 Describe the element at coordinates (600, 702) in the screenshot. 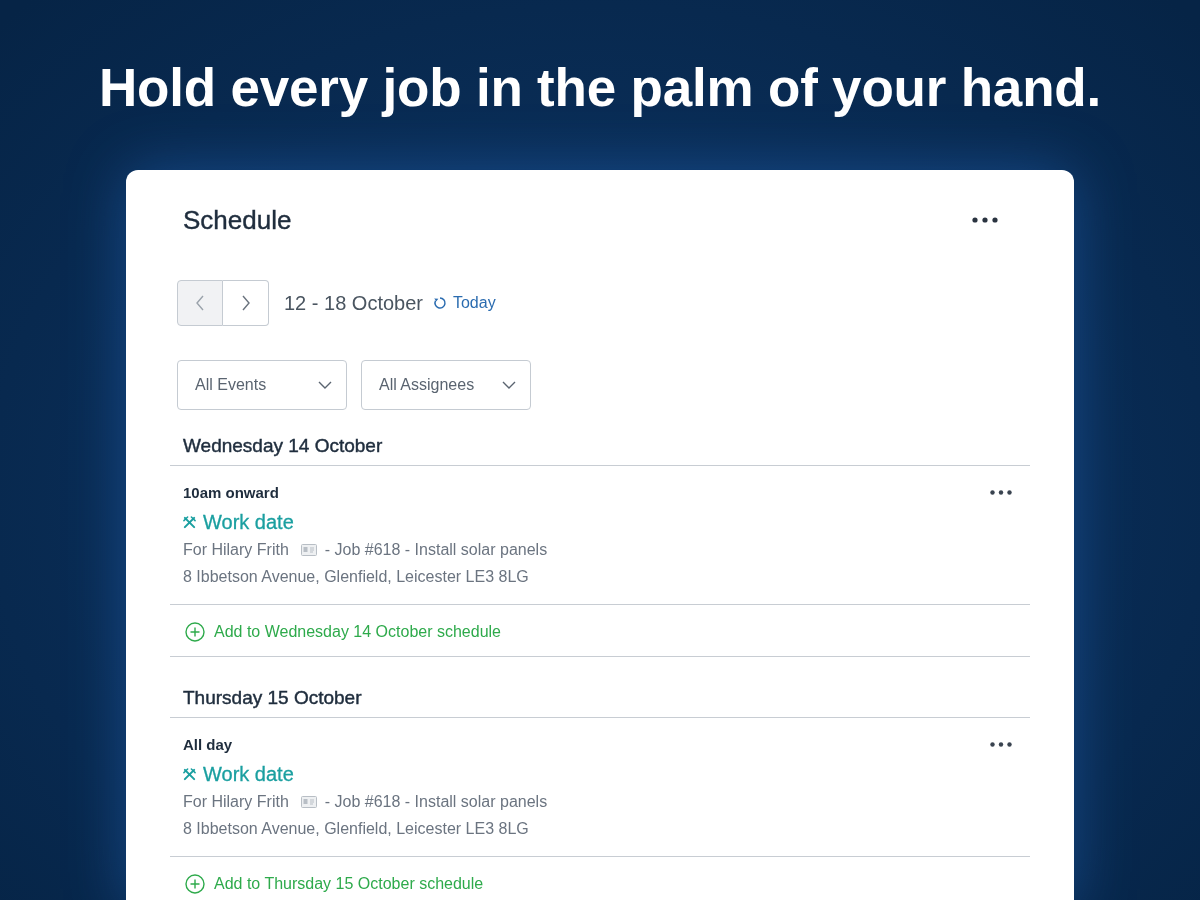

I see `day-heading: Thursday 15 October` at that location.